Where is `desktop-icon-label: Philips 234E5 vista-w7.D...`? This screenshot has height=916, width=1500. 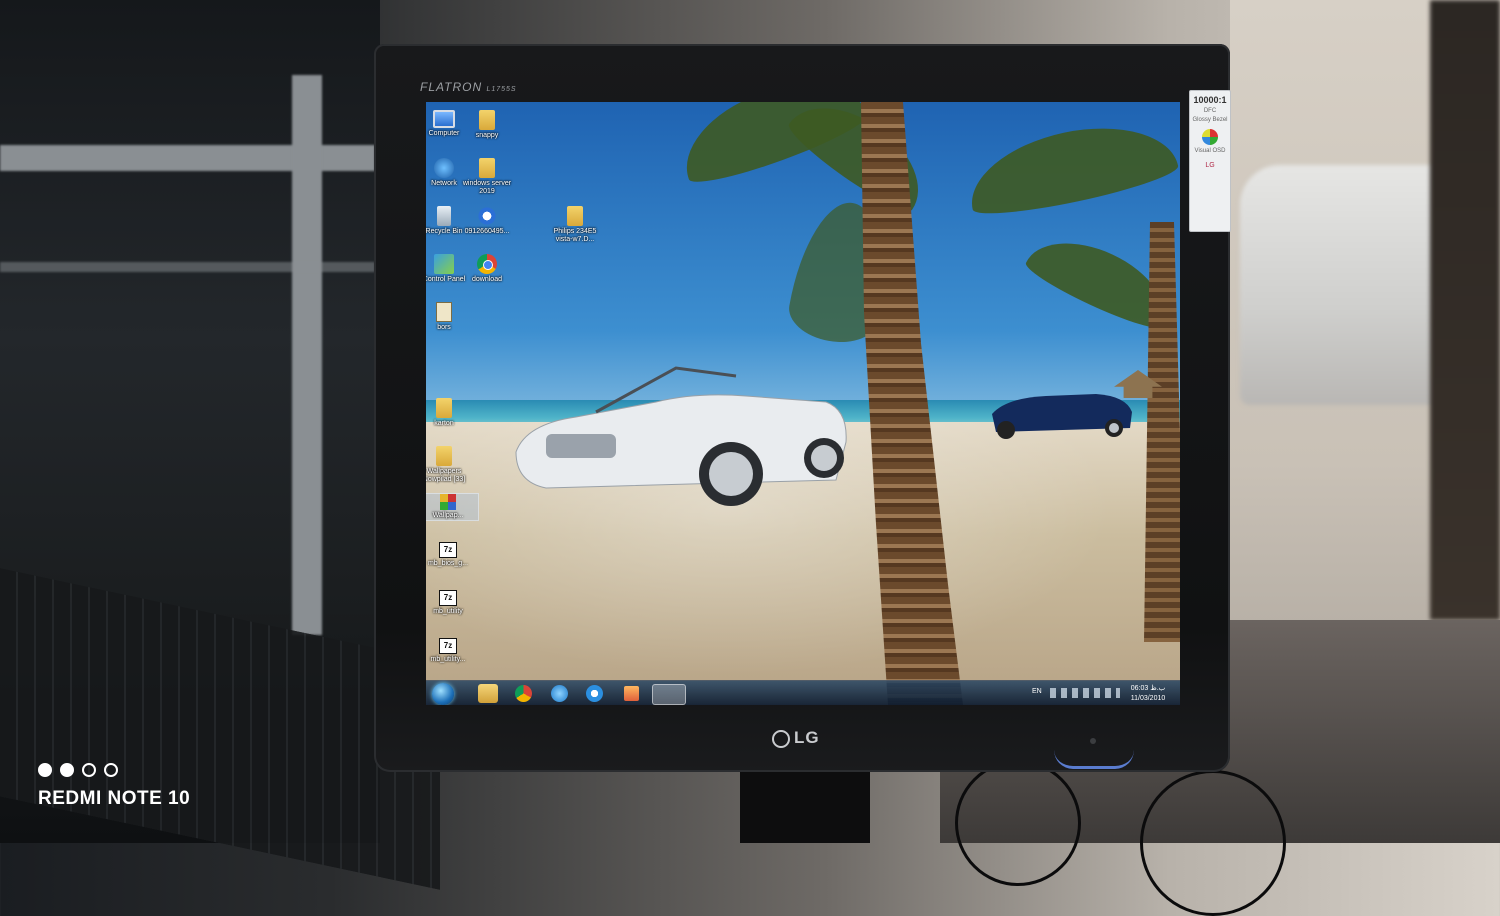 desktop-icon-label: Philips 234E5 vista-w7.D... is located at coordinates (575, 235).